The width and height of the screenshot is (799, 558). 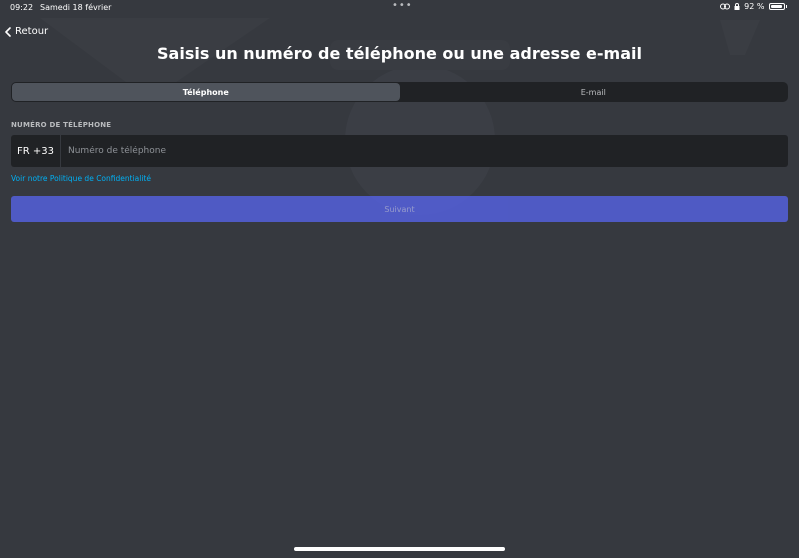 I want to click on status-indicators: 92 %, so click(x=753, y=6).